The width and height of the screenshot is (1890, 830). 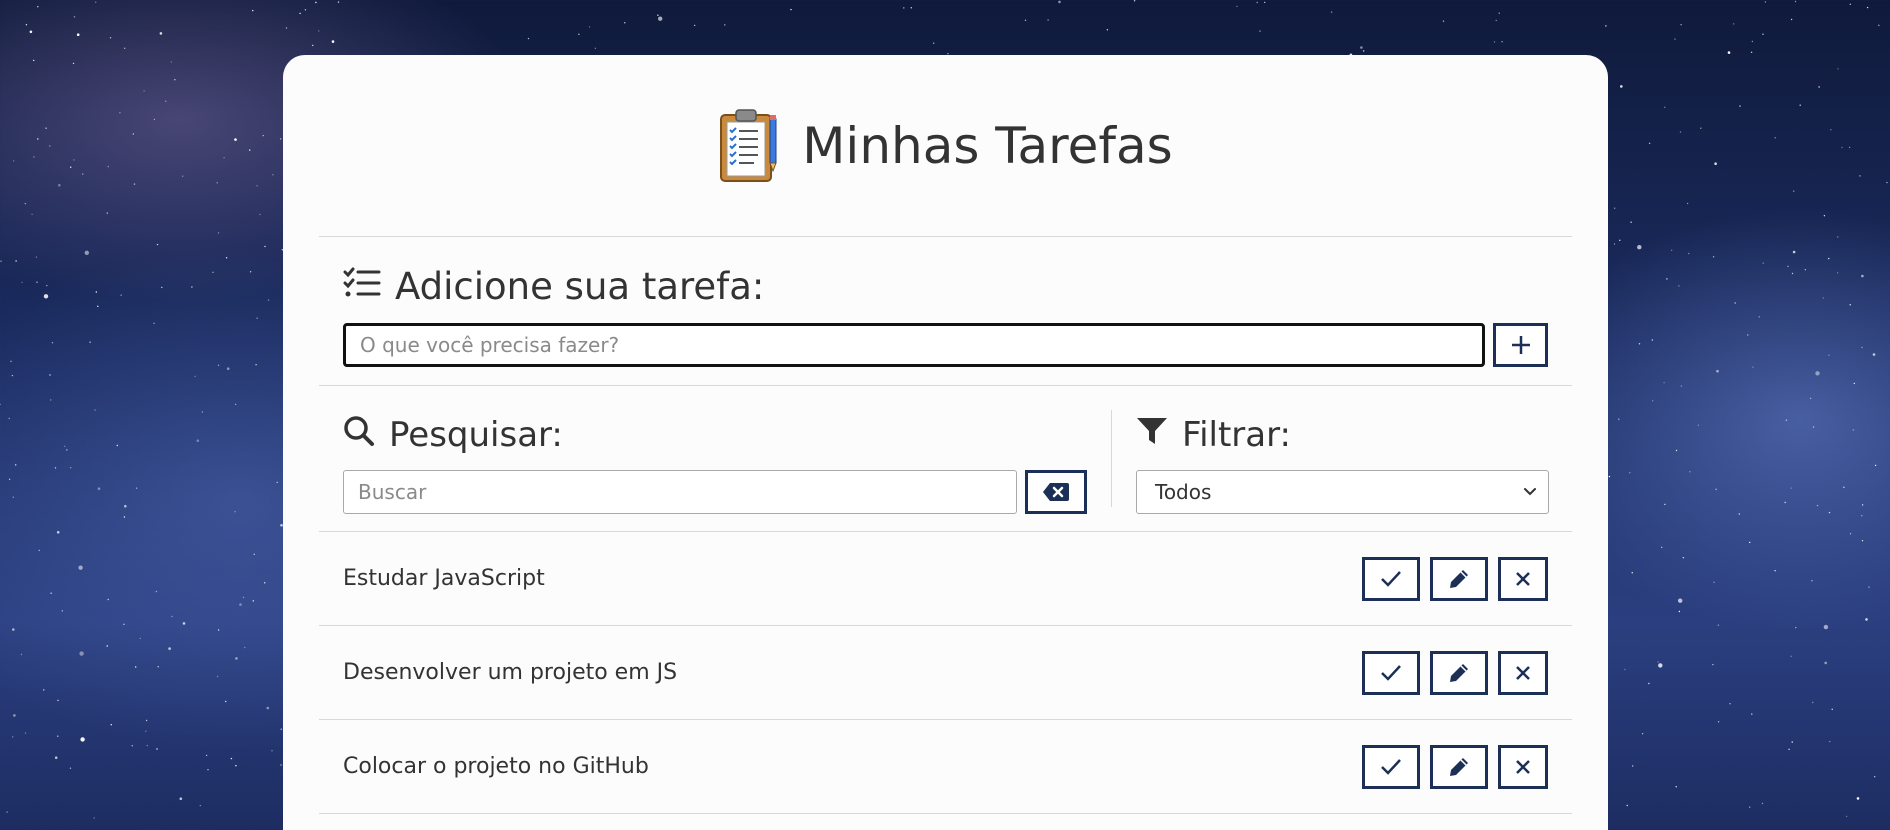 What do you see at coordinates (359, 435) in the screenshot?
I see `magnifier-icon` at bounding box center [359, 435].